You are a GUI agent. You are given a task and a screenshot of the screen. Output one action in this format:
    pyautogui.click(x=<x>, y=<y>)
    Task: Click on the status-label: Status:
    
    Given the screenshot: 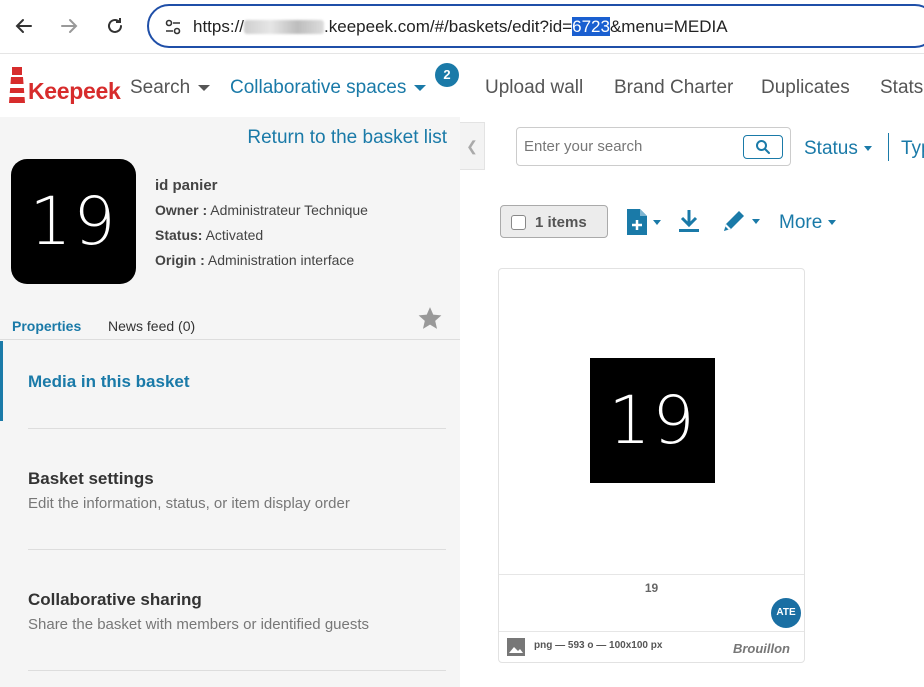 What is the action you would take?
    pyautogui.click(x=179, y=235)
    